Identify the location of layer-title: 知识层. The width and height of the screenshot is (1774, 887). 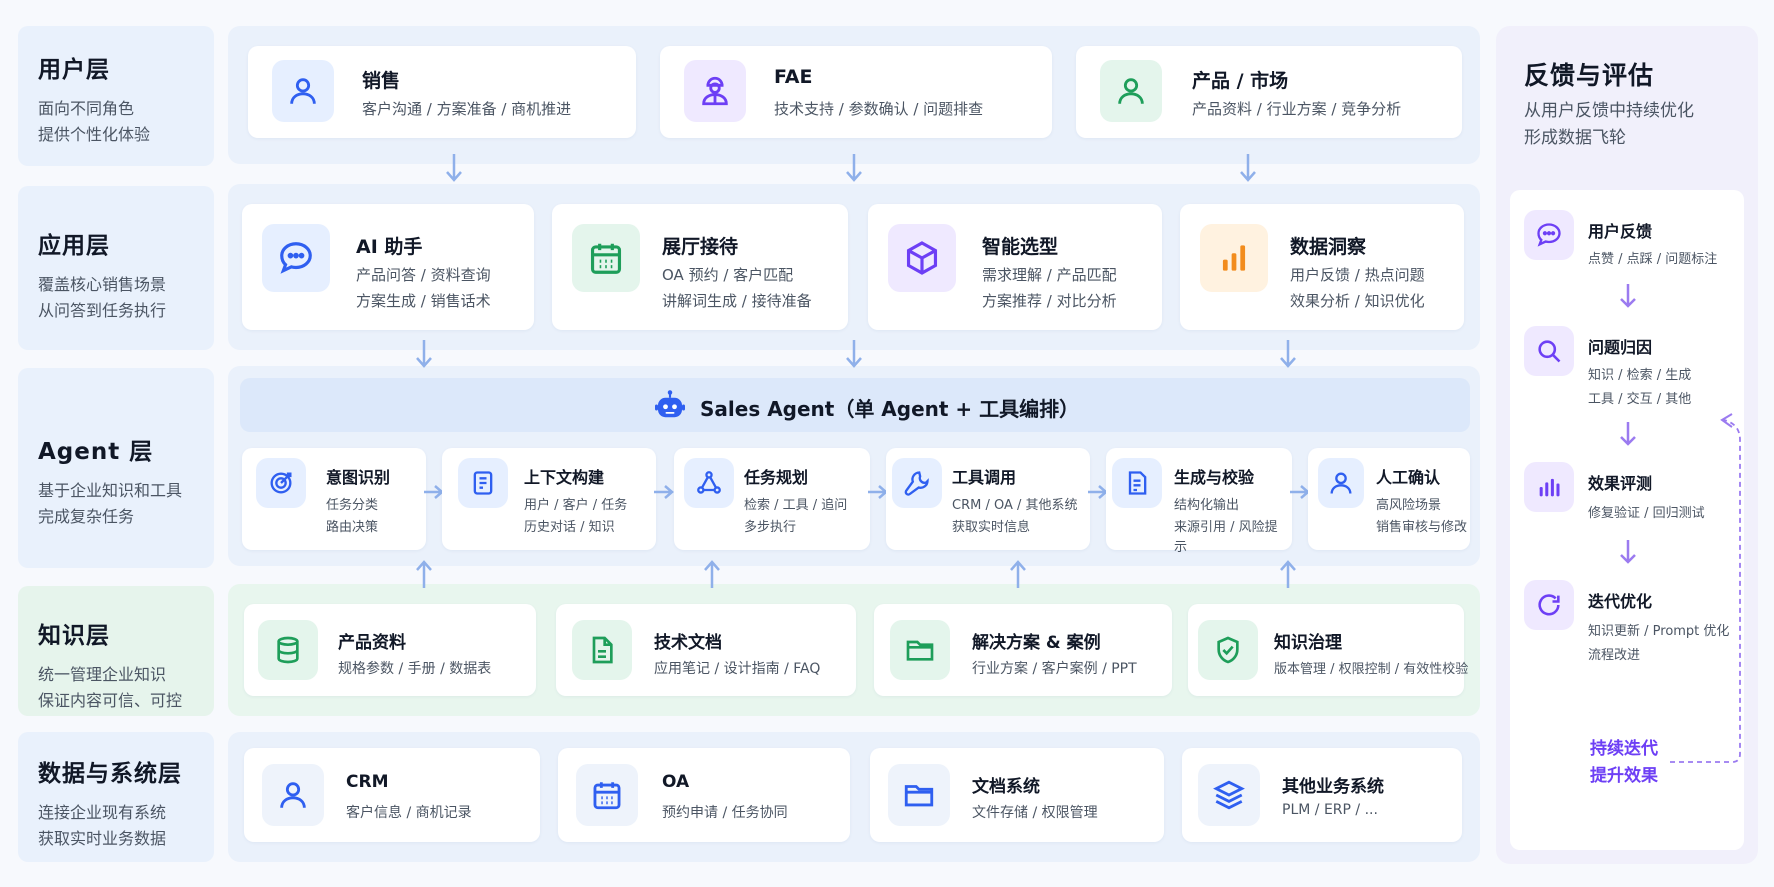
(74, 636).